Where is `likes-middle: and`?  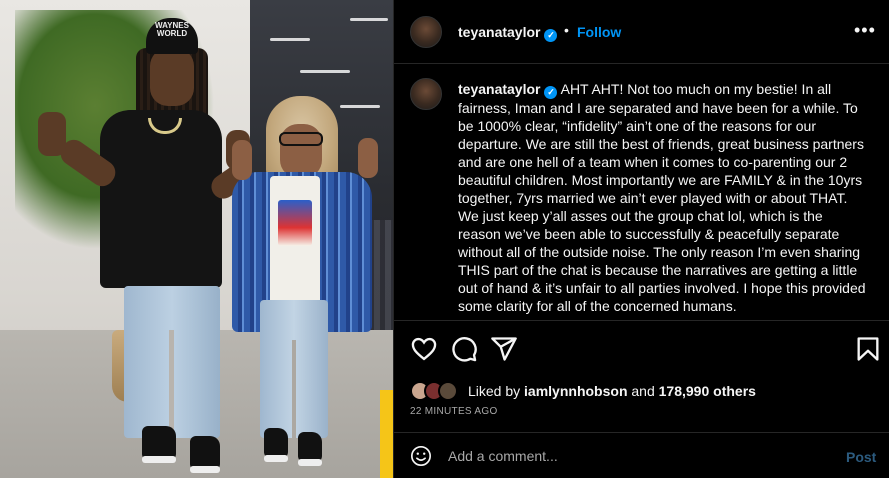 likes-middle: and is located at coordinates (643, 391).